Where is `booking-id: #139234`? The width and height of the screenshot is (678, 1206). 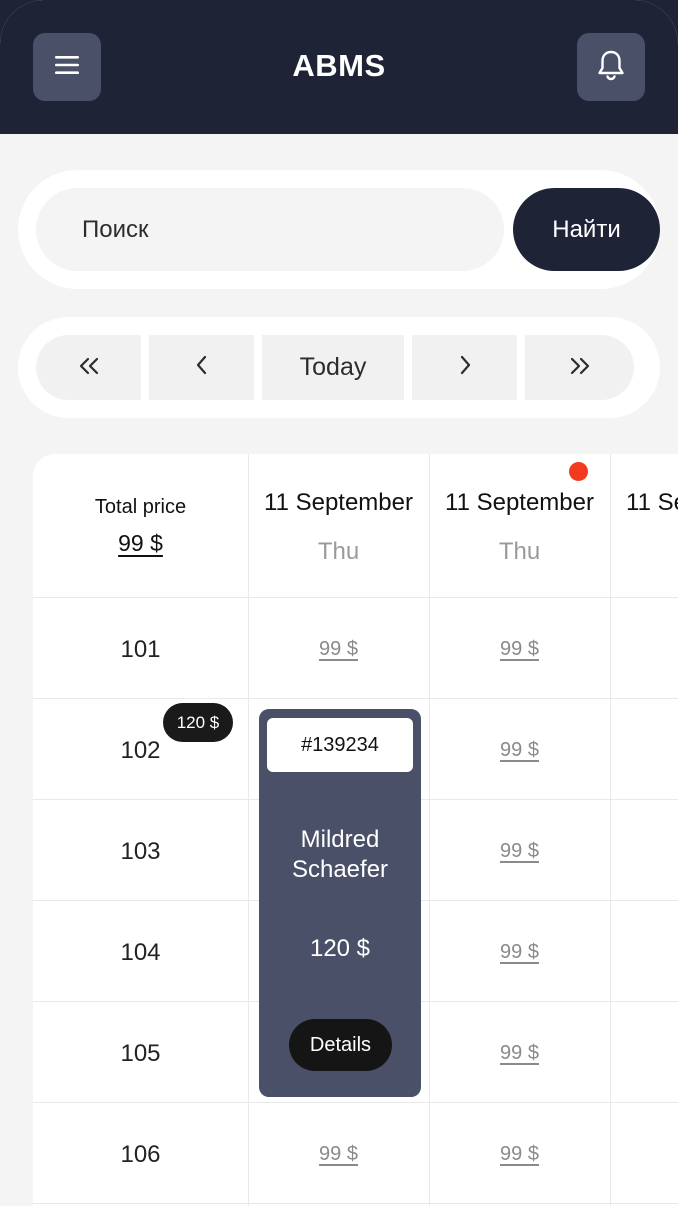
booking-id: #139234 is located at coordinates (340, 745).